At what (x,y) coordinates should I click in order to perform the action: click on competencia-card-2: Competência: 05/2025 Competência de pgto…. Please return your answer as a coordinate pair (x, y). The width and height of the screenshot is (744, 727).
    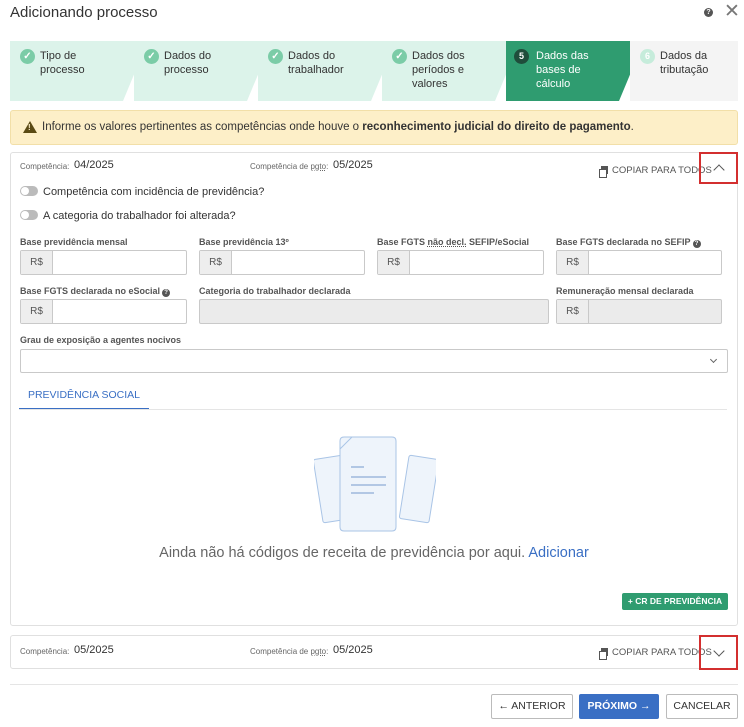
    Looking at the image, I should click on (374, 652).